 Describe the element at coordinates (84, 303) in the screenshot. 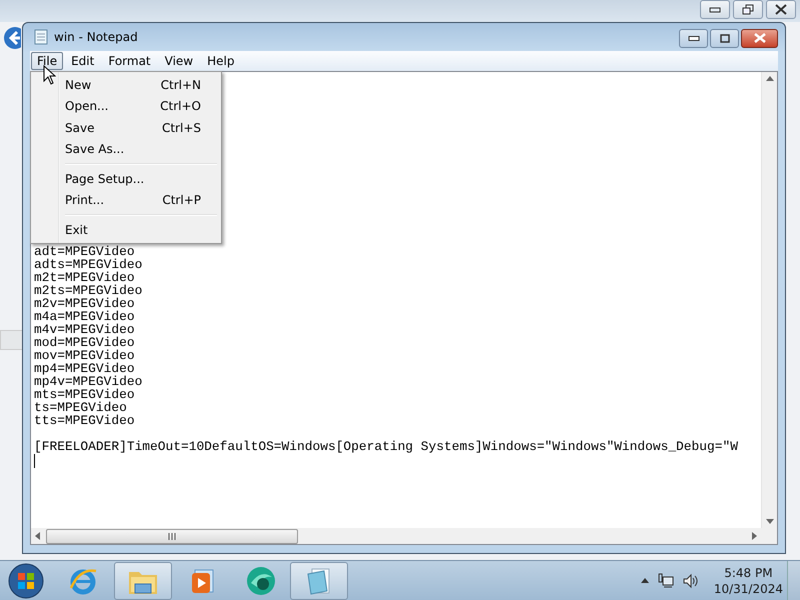

I see `text-line: m2v=MPEGVideo` at that location.